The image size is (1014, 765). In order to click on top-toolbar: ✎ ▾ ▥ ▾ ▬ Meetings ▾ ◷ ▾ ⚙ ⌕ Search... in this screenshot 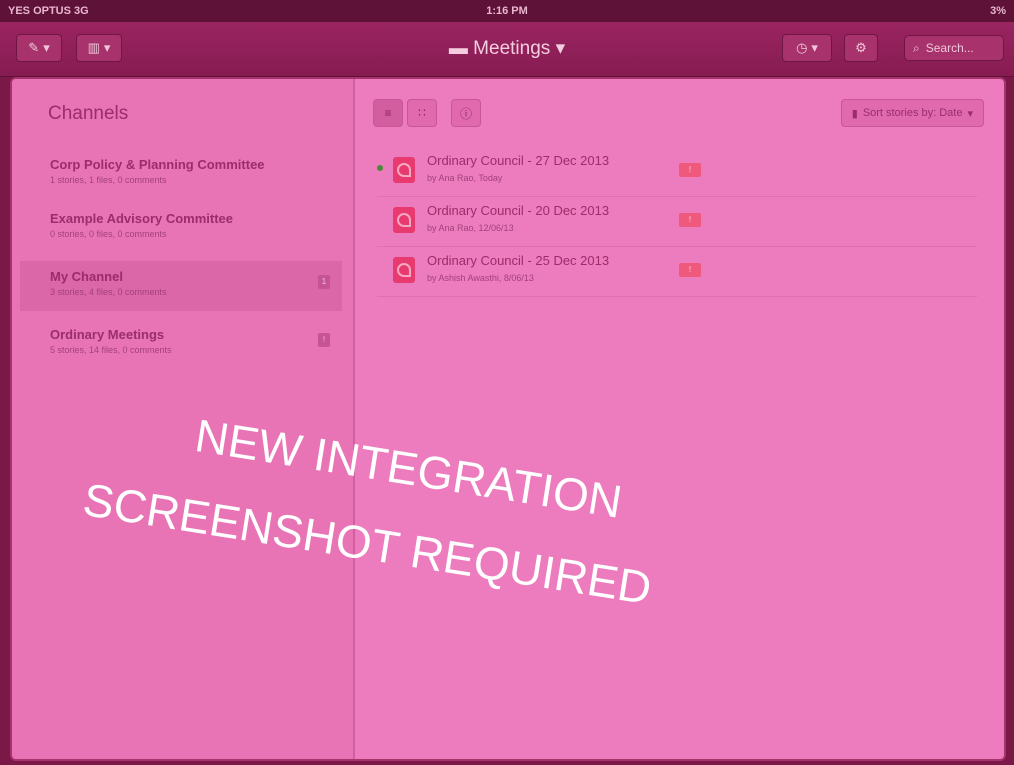, I will do `click(507, 49)`.